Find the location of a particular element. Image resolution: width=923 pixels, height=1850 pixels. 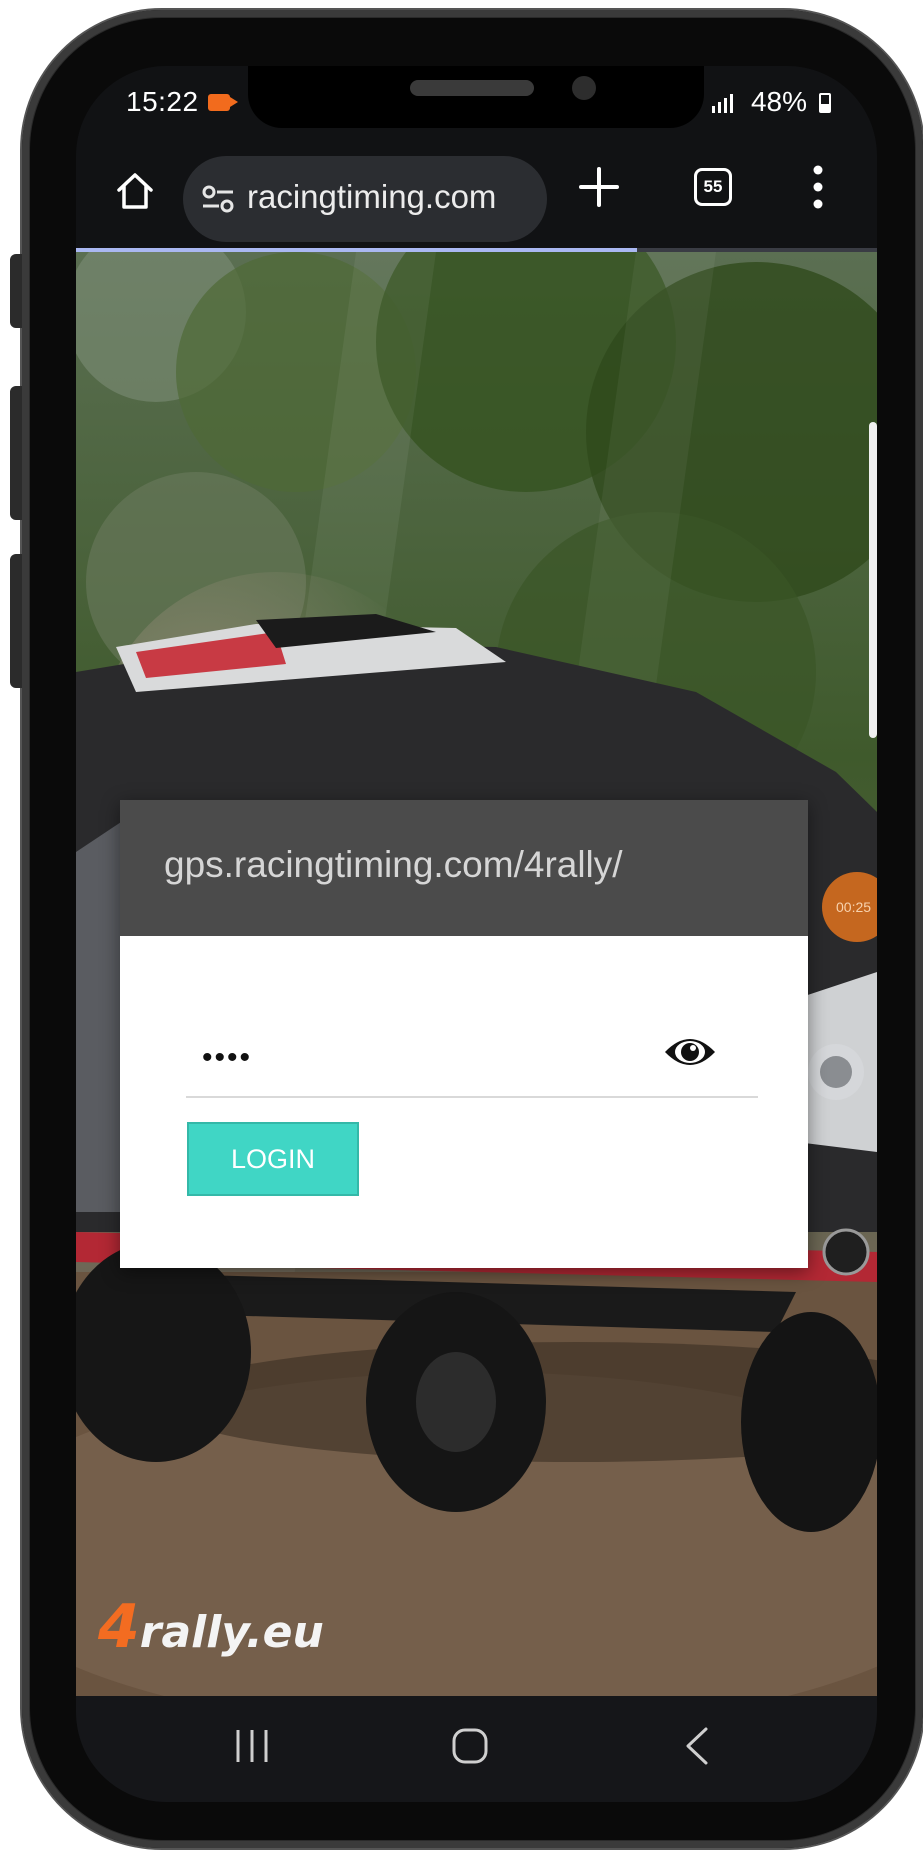

camera-notch is located at coordinates (476, 97).